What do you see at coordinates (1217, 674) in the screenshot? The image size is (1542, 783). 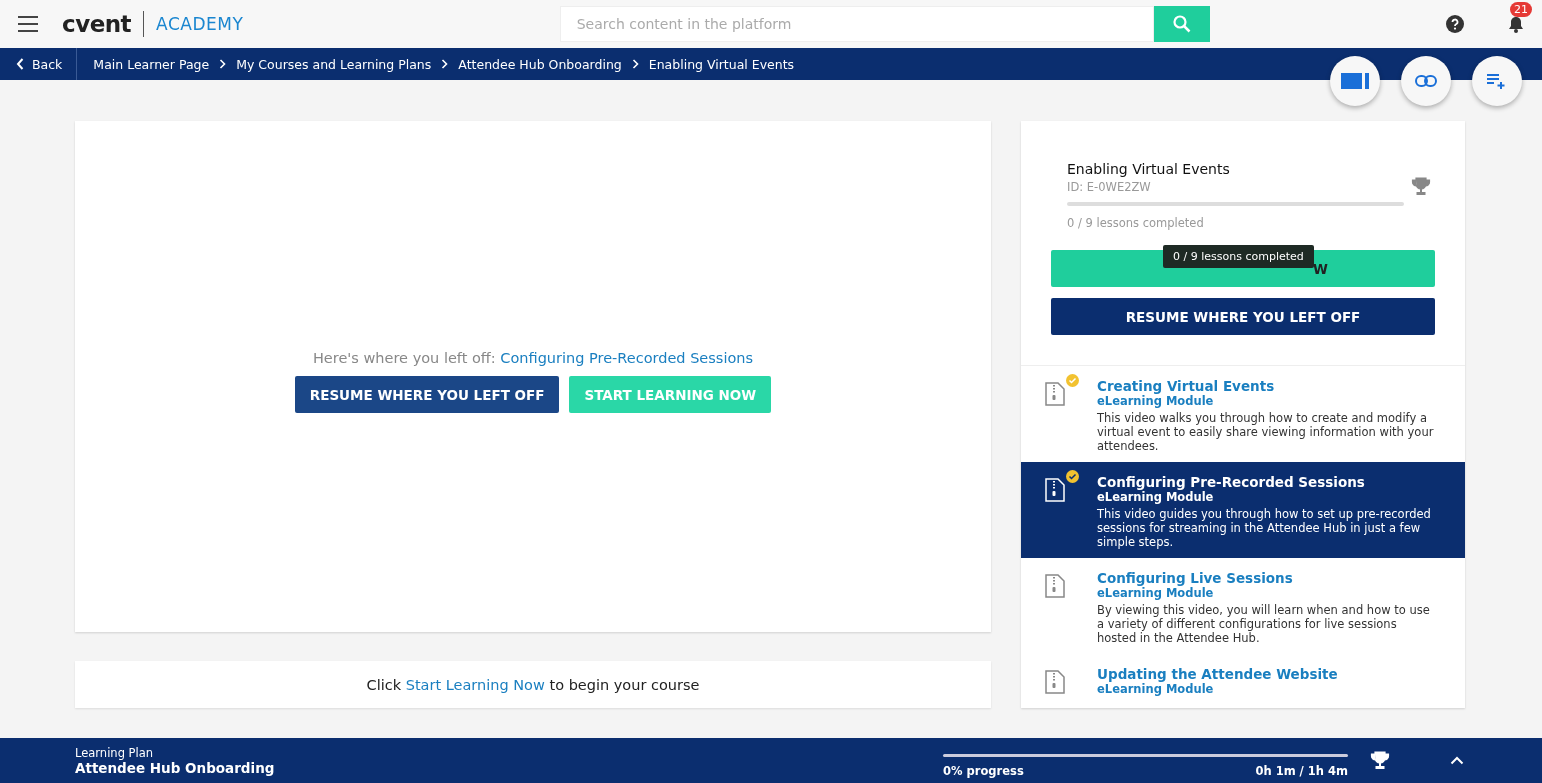 I see `lesson-title: Updating the Attendee Website` at bounding box center [1217, 674].